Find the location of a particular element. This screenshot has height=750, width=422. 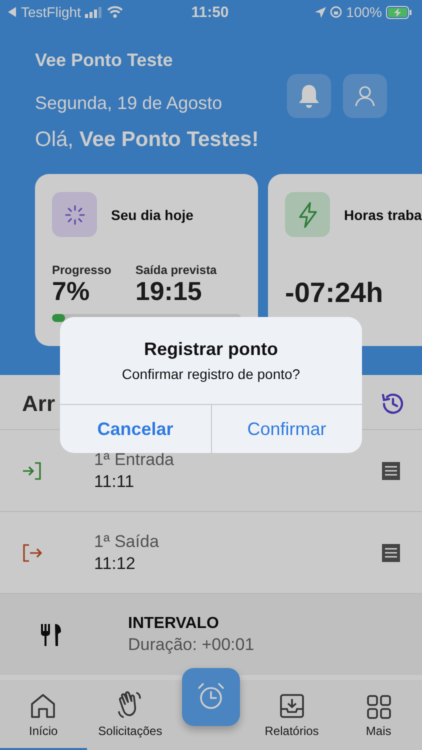

entry-time: 11:11 is located at coordinates (115, 482).